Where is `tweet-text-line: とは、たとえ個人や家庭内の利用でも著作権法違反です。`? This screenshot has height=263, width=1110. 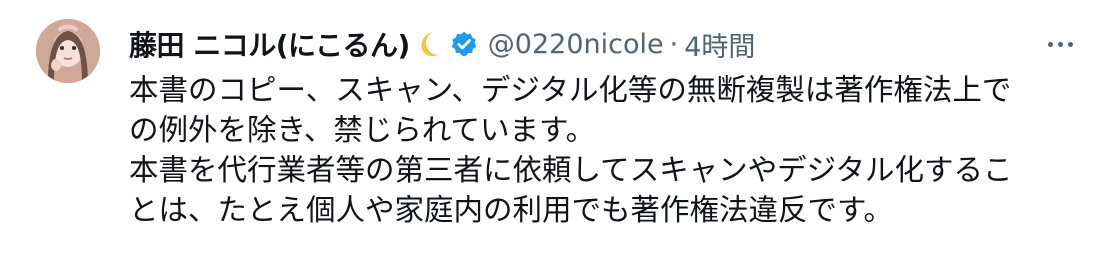
tweet-text-line: とは、たとえ個人や家庭内の利用でも著作権法違反です。 is located at coordinates (511, 210).